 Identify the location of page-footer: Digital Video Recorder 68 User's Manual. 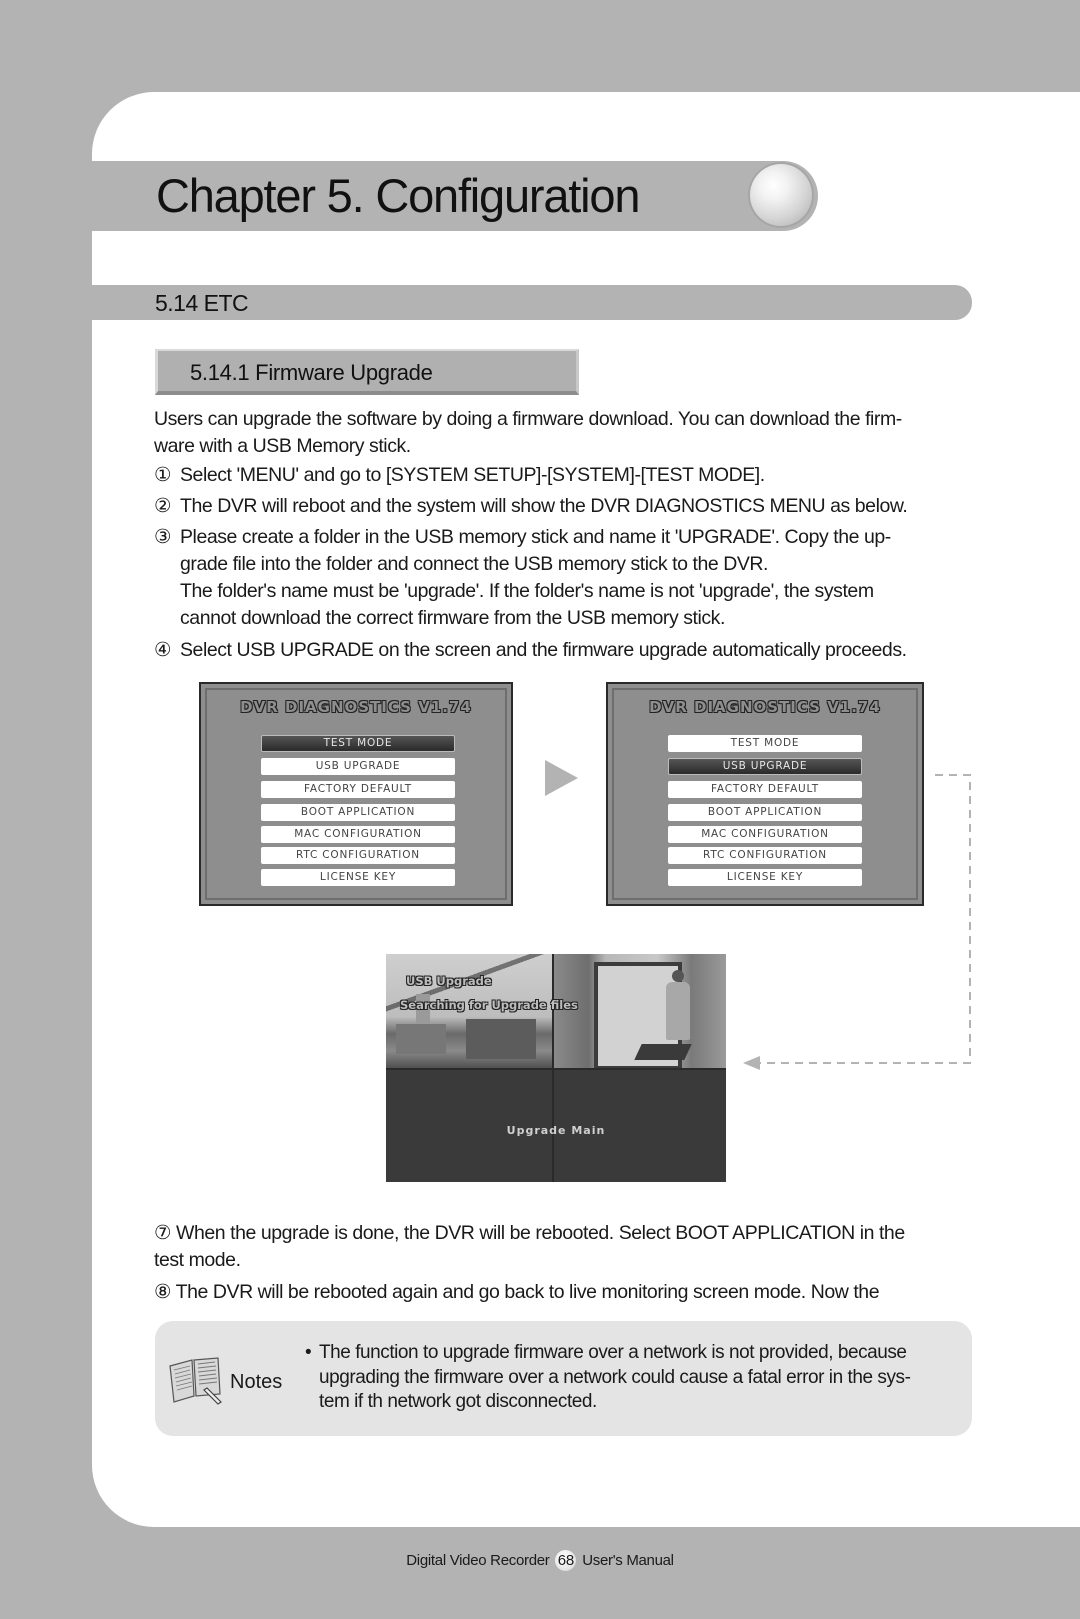
(540, 1561).